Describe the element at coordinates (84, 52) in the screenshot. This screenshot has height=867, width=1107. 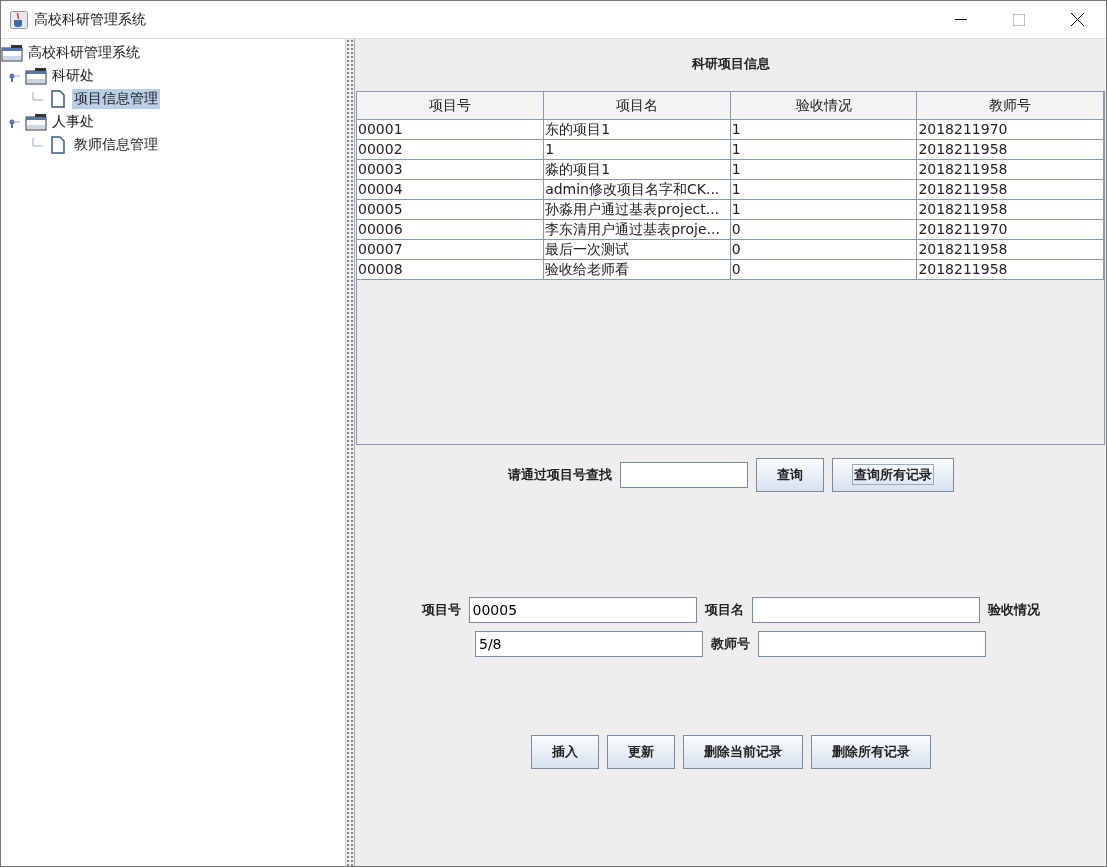
I see `tree-item: 高校科研管理系统` at that location.